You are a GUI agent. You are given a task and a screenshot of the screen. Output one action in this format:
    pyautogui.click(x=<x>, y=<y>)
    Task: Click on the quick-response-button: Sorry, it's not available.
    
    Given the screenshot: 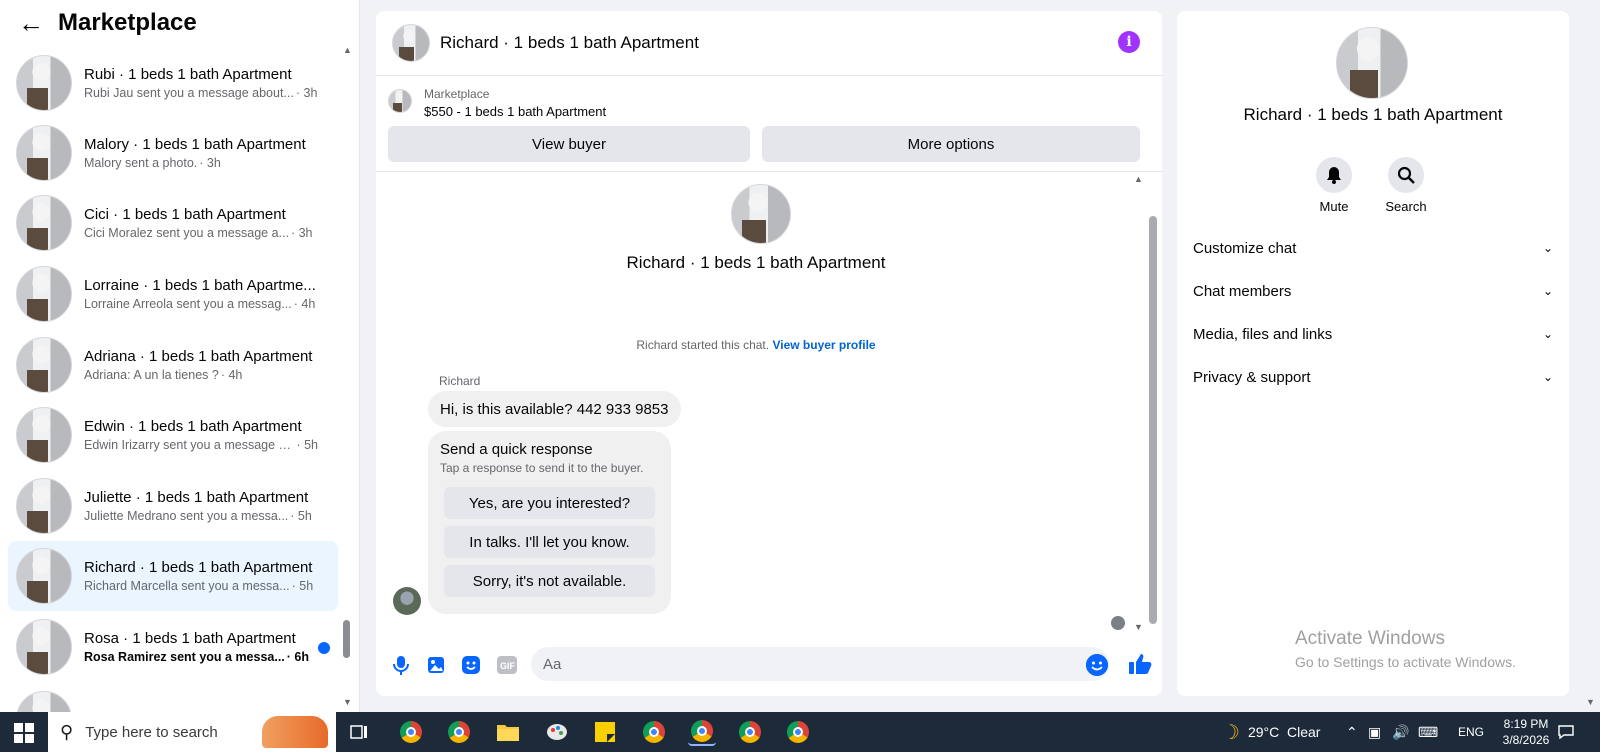 What is the action you would take?
    pyautogui.click(x=549, y=581)
    